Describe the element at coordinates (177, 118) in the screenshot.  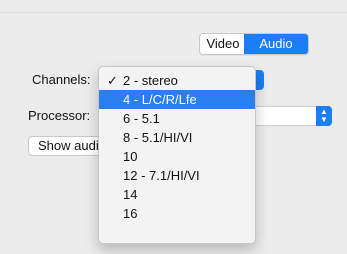
I see `menu-item-6-5-1: 6 - 5.1` at that location.